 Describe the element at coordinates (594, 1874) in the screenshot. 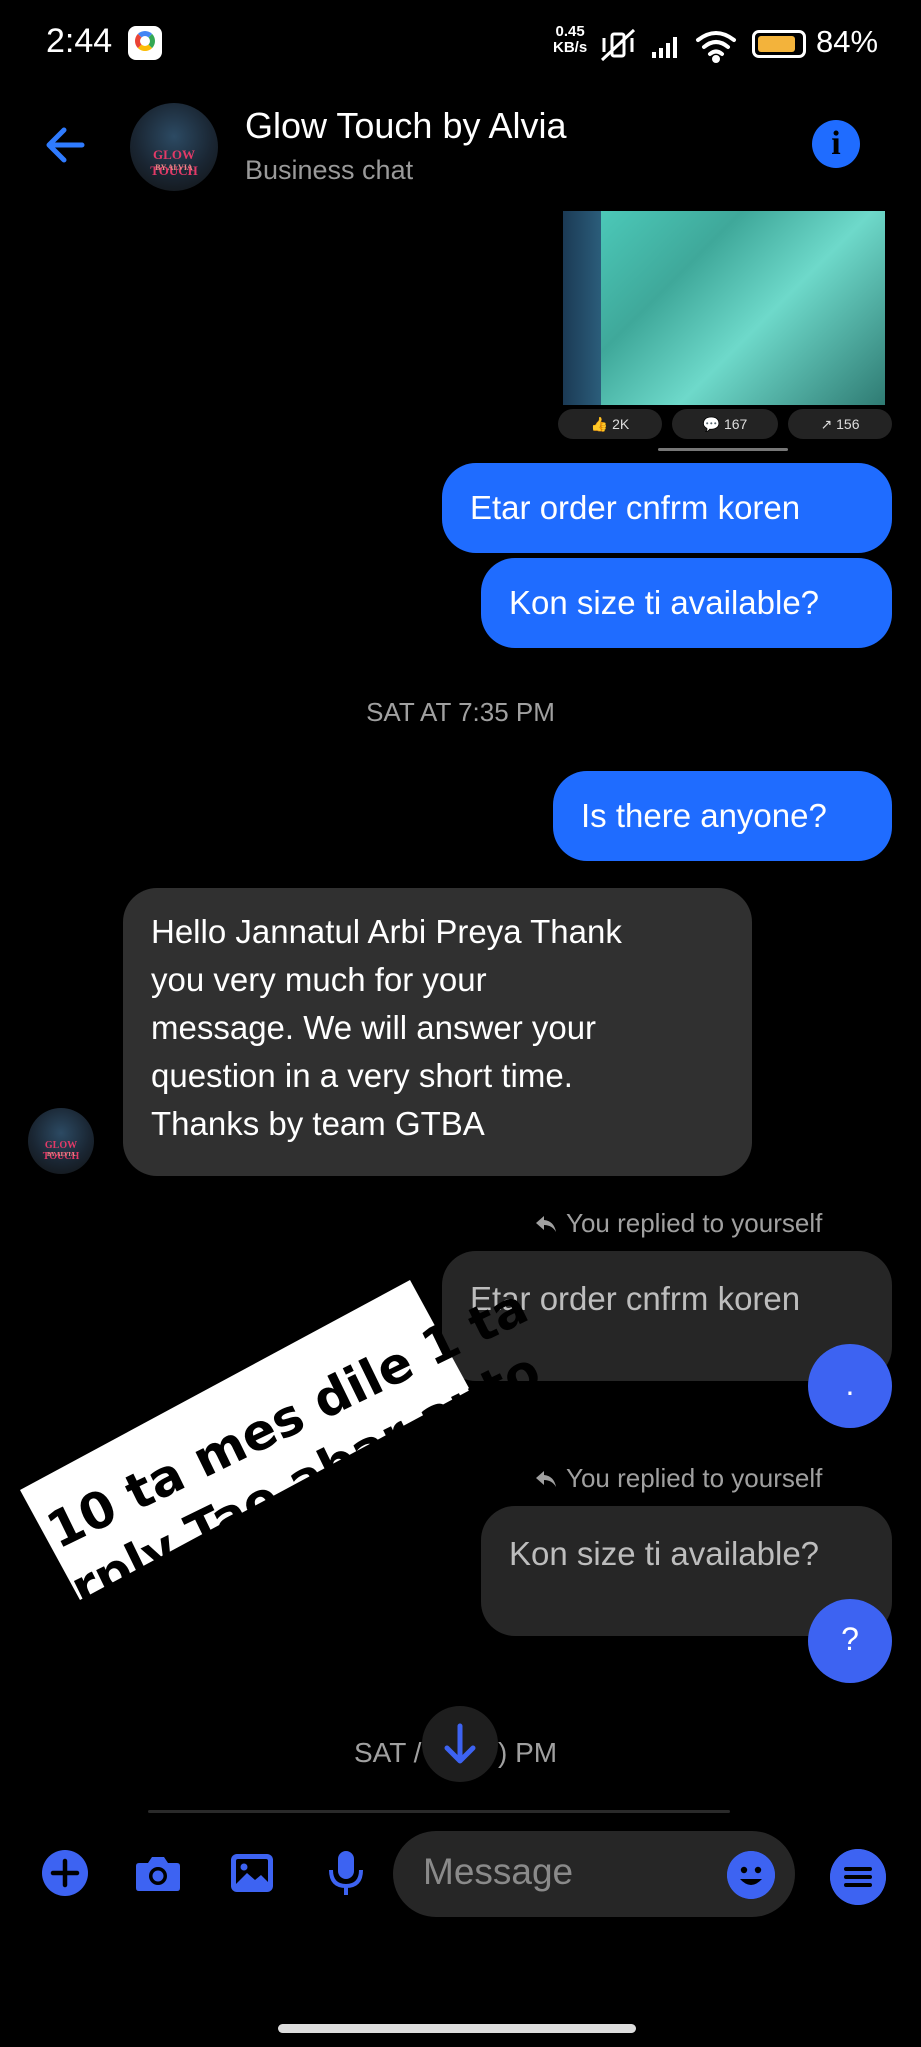

I see `message-input: Message` at that location.